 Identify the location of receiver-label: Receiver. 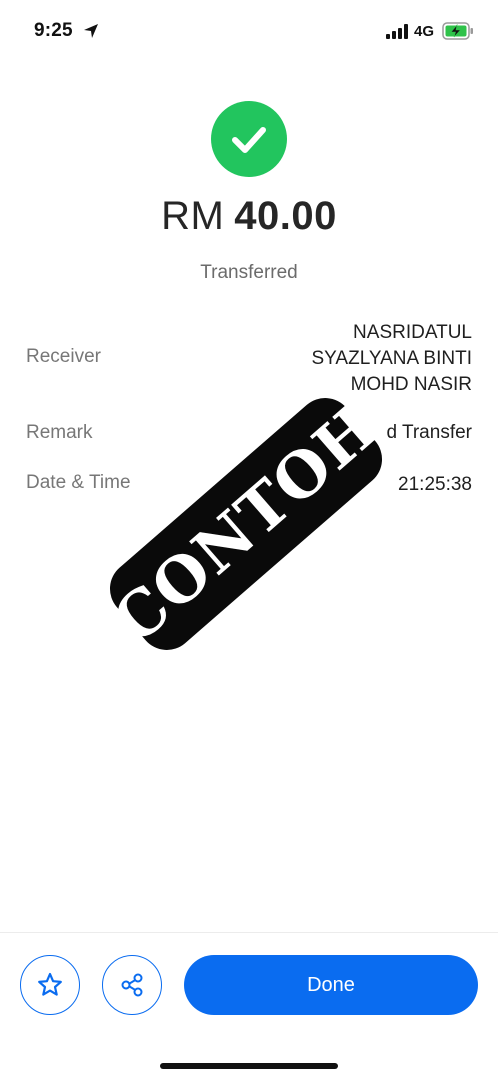
(63, 356).